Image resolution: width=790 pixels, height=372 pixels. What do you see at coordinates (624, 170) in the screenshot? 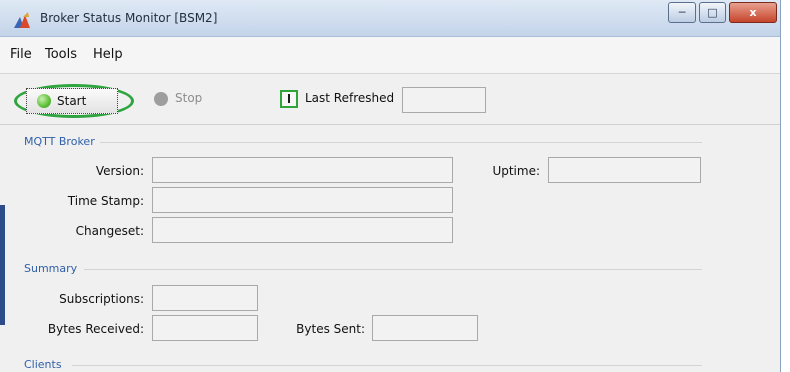
I see `uptime-field` at bounding box center [624, 170].